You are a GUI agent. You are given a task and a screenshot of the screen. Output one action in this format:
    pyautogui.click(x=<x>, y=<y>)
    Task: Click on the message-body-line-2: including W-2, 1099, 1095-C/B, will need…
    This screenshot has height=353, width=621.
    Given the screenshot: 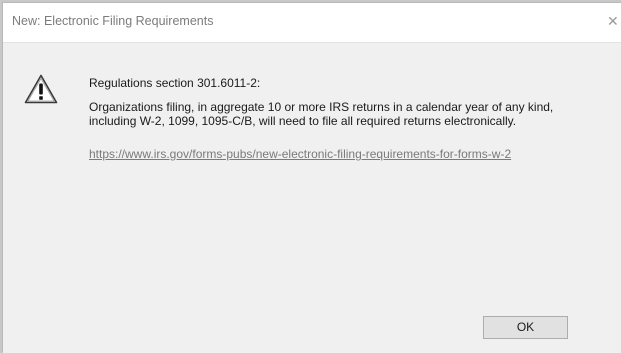 What is the action you would take?
    pyautogui.click(x=303, y=121)
    